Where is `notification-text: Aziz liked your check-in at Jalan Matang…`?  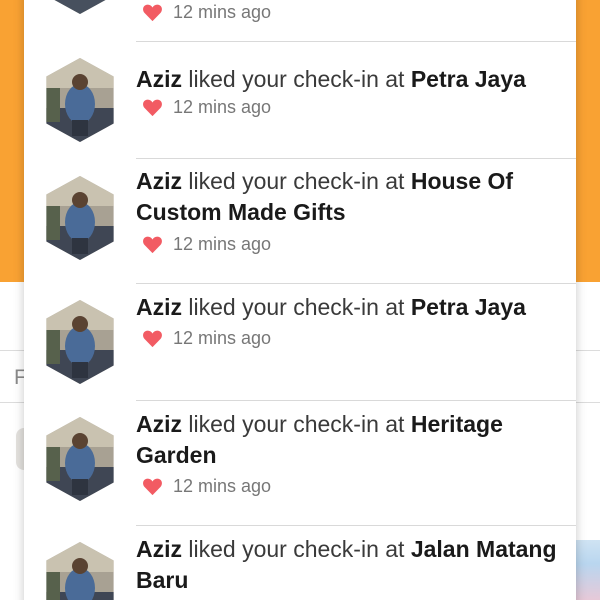
notification-text: Aziz liked your check-in at Jalan Matang… is located at coordinates (351, 565).